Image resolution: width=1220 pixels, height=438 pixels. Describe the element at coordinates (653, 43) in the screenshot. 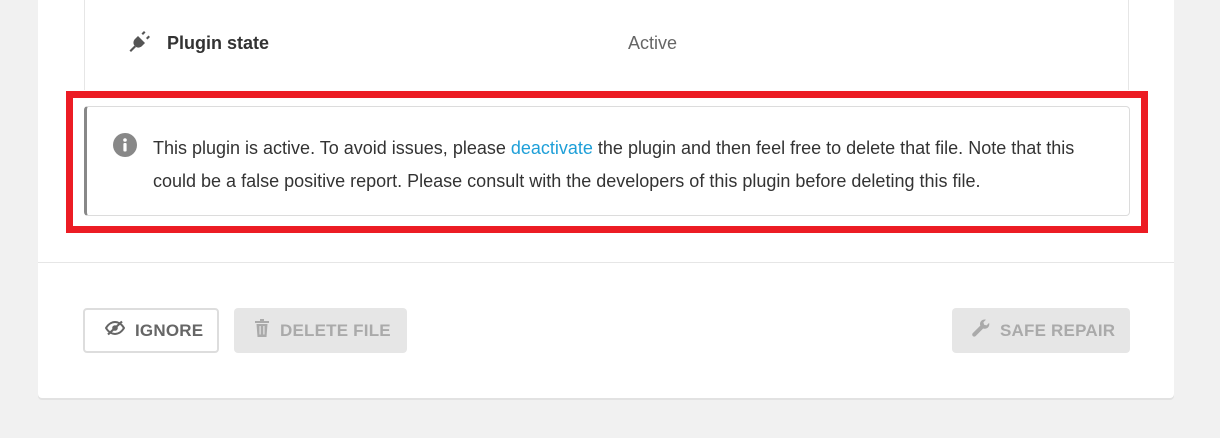

I see `plugin-state-value: Active` at that location.